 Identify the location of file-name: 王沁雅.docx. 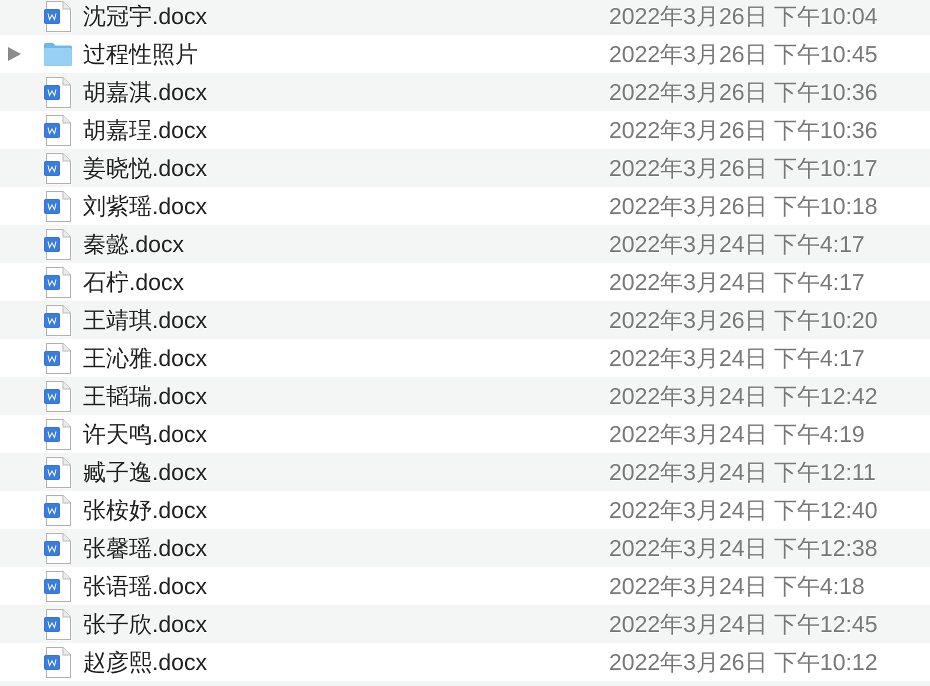
(145, 358).